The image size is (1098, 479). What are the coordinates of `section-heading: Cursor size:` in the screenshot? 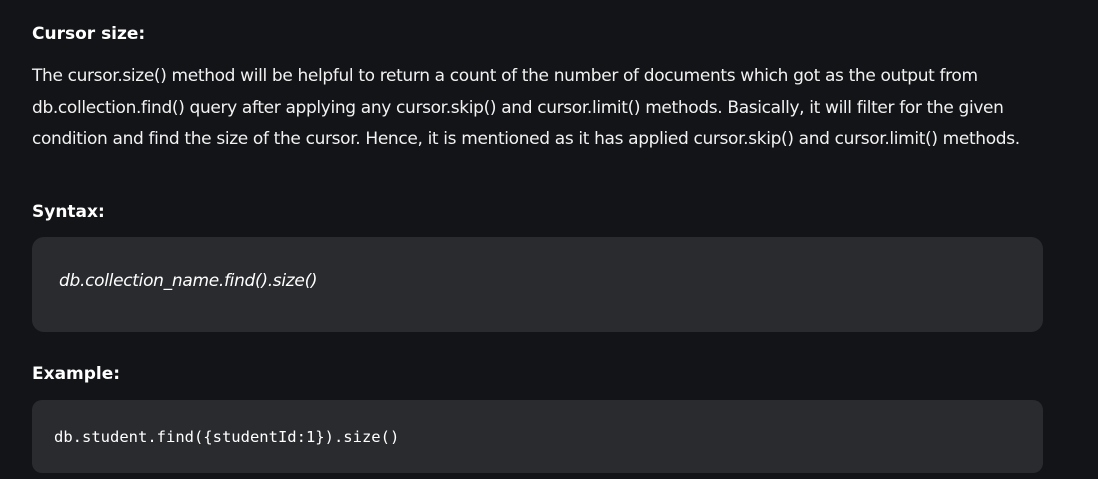 It's located at (89, 34).